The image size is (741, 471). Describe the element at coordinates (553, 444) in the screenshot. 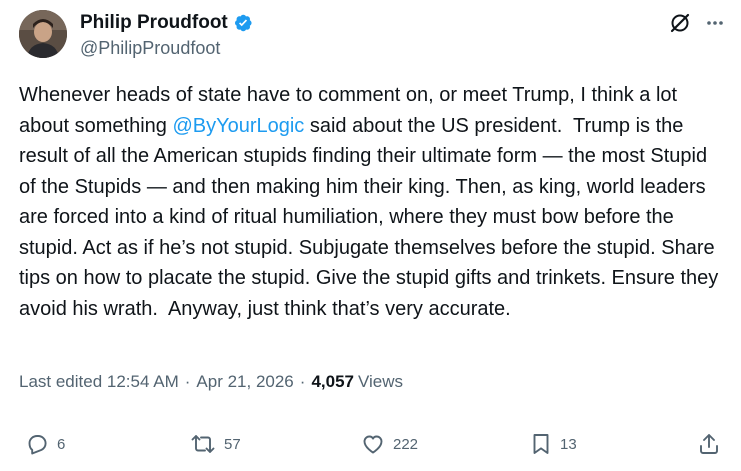

I see `bookmark-button: 13` at that location.